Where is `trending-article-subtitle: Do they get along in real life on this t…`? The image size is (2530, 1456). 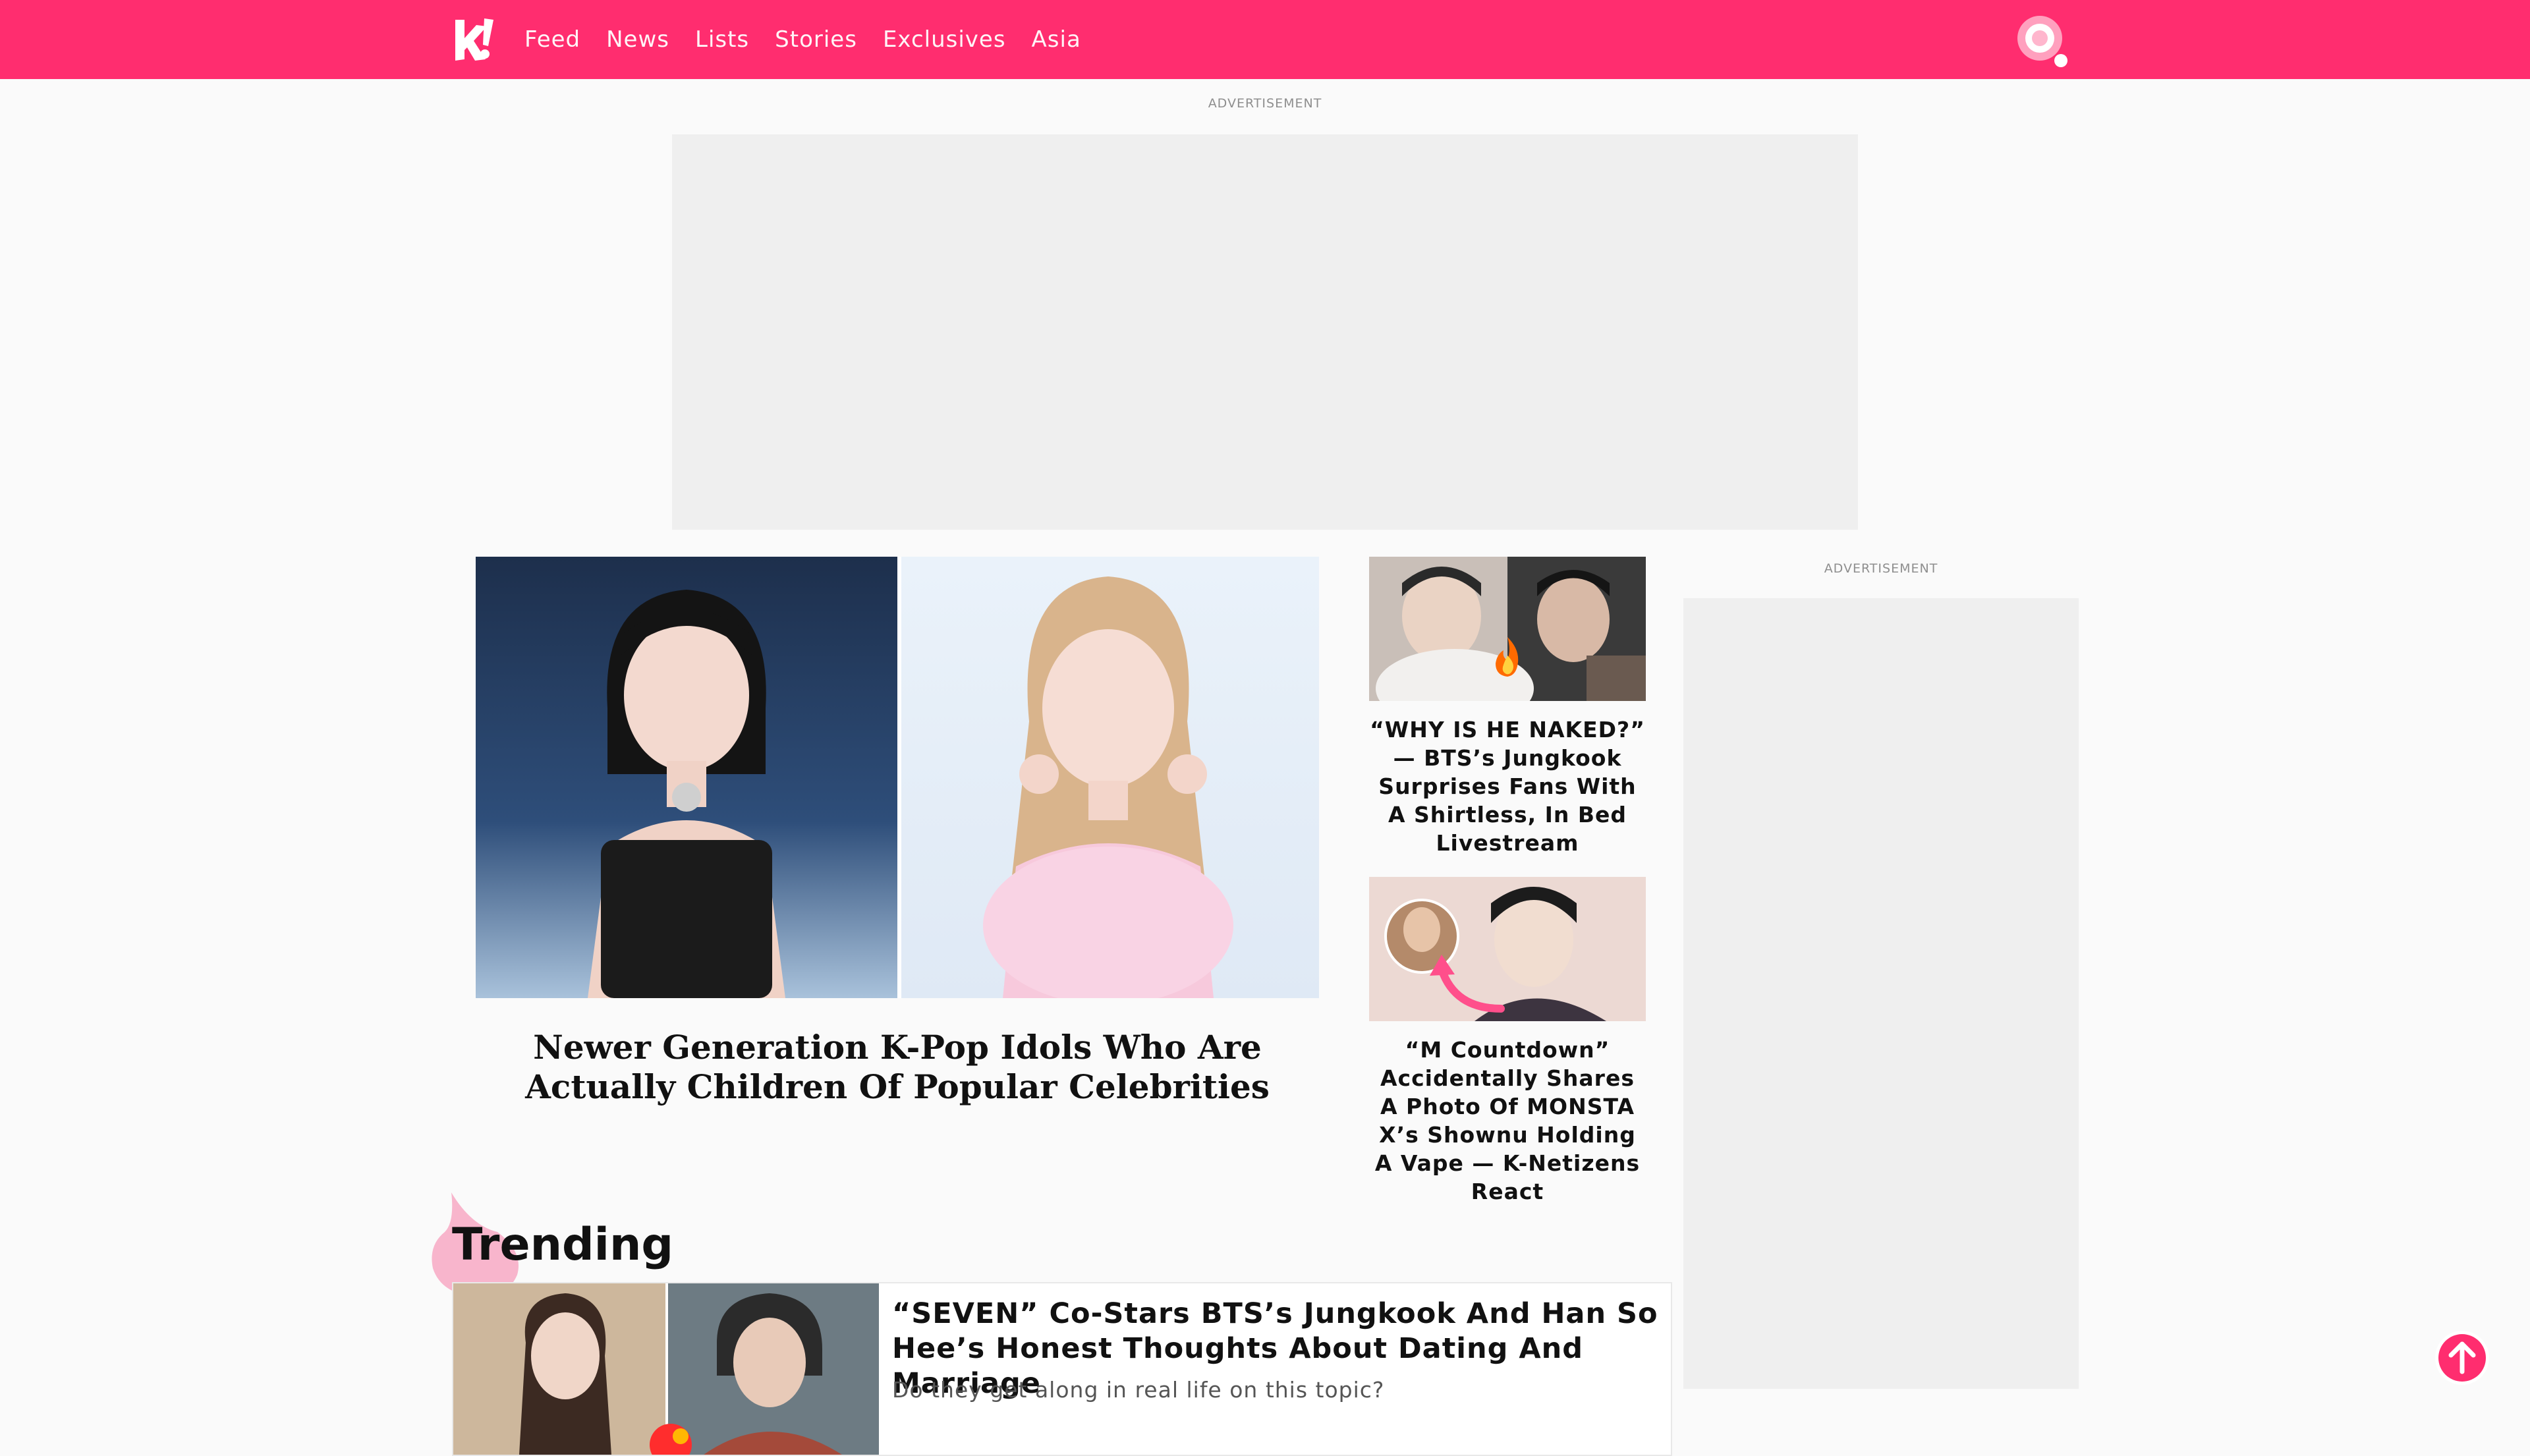
trending-article-subtitle: Do they get along in real life on this t… is located at coordinates (1138, 1390).